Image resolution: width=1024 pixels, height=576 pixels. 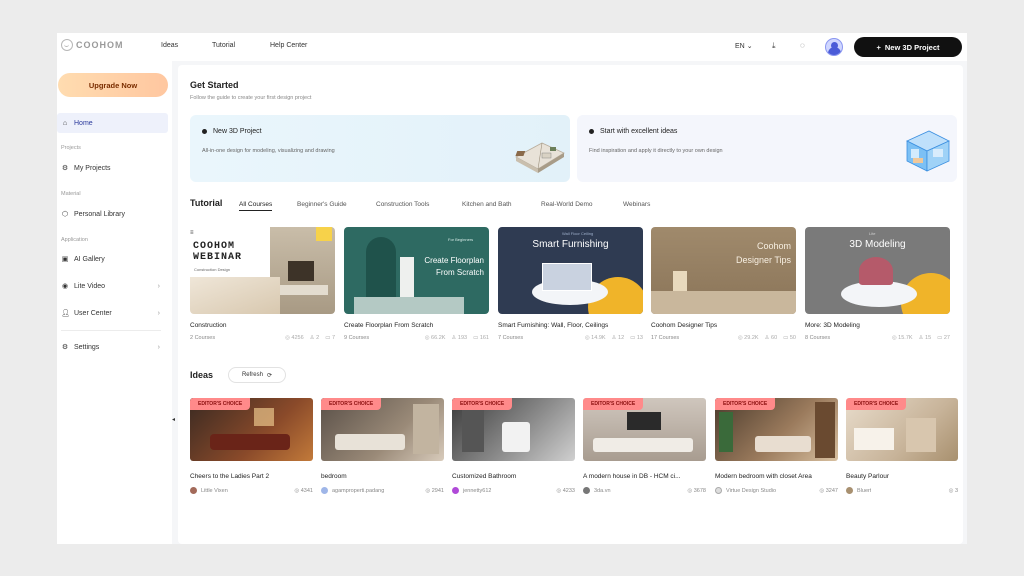 I want to click on sidebar-divider, so click(x=111, y=330).